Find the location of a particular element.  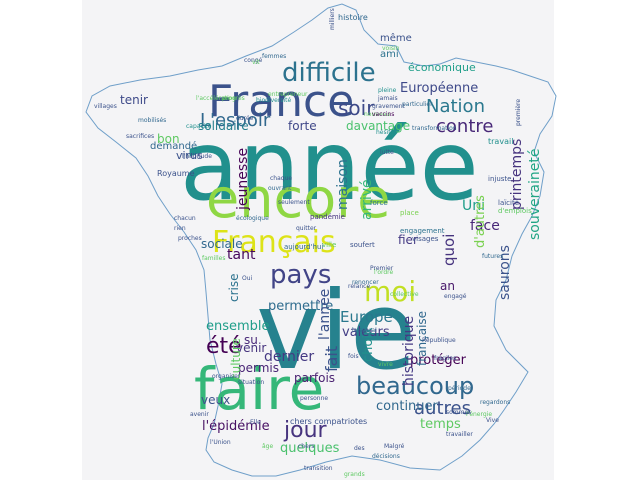

cloud-word: Oui is located at coordinates (247, 278).